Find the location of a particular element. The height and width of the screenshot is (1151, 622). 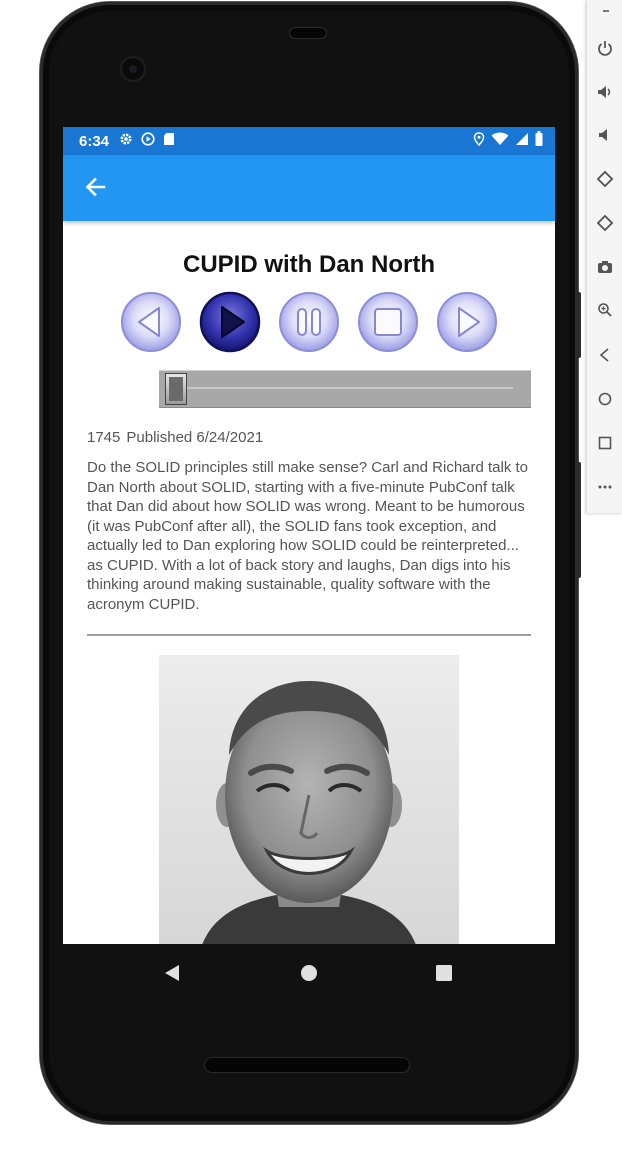

rewind-button is located at coordinates (151, 322).